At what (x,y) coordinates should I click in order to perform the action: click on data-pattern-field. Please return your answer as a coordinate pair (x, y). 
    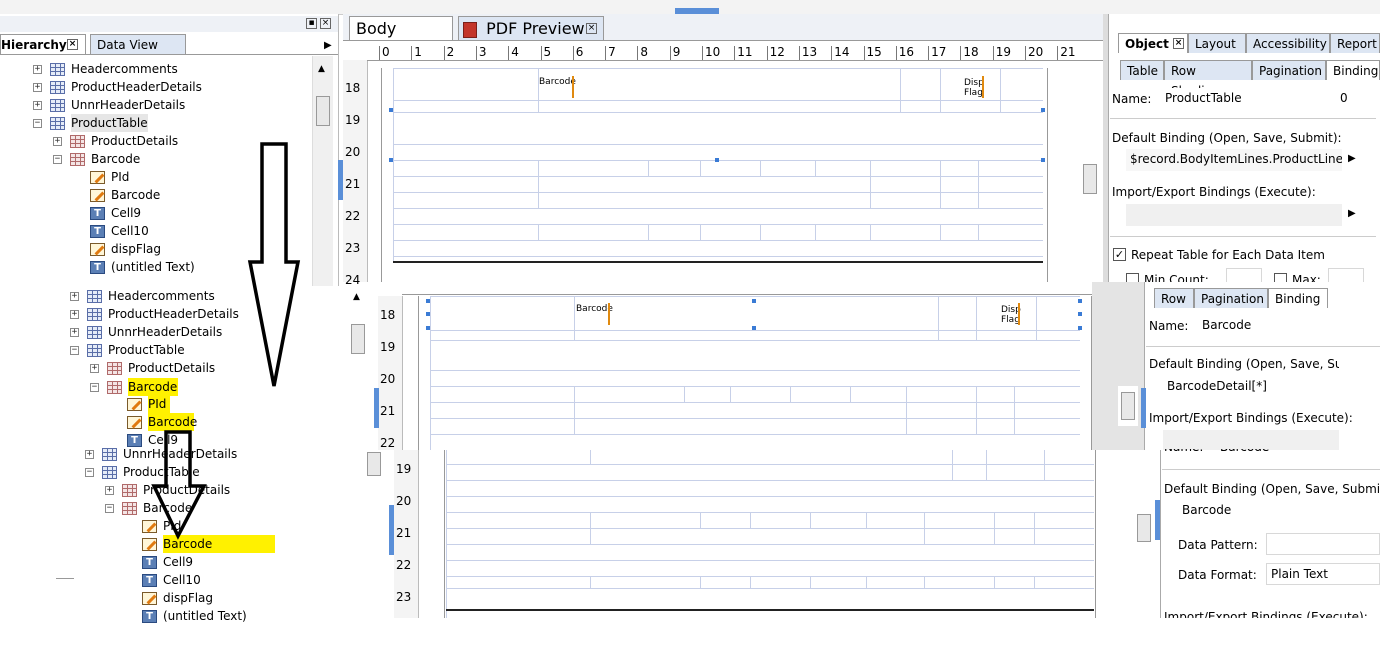
    Looking at the image, I should click on (1323, 544).